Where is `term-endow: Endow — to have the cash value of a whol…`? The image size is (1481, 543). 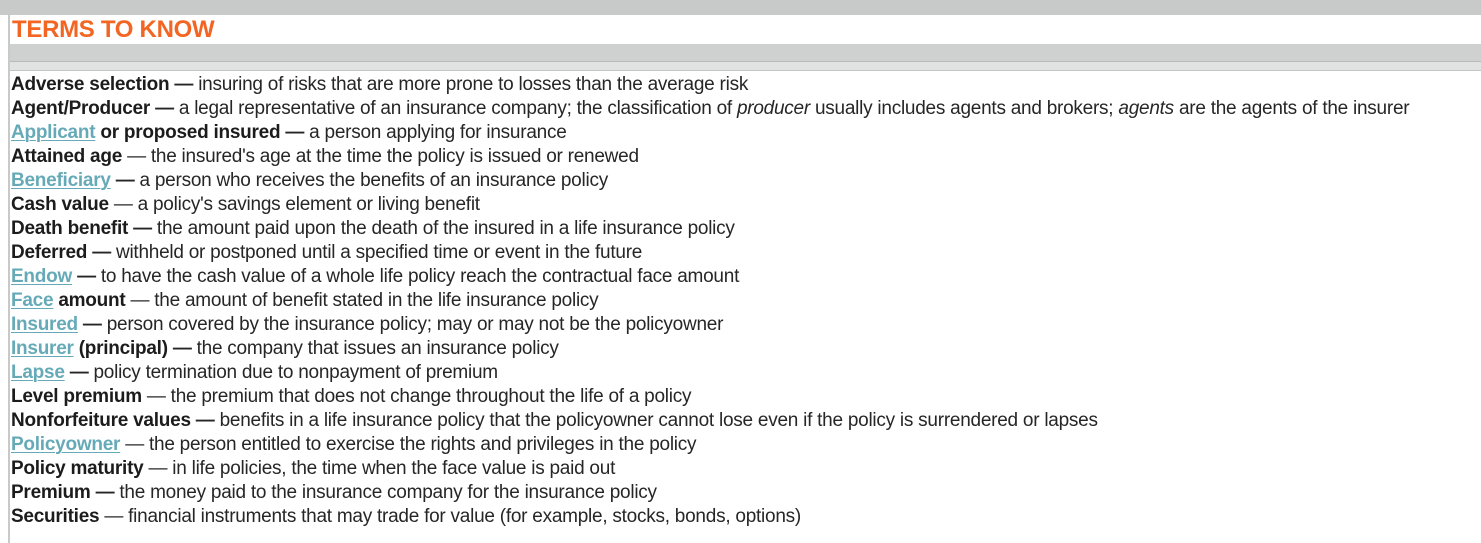 term-endow: Endow — to have the cash value of a whol… is located at coordinates (744, 277).